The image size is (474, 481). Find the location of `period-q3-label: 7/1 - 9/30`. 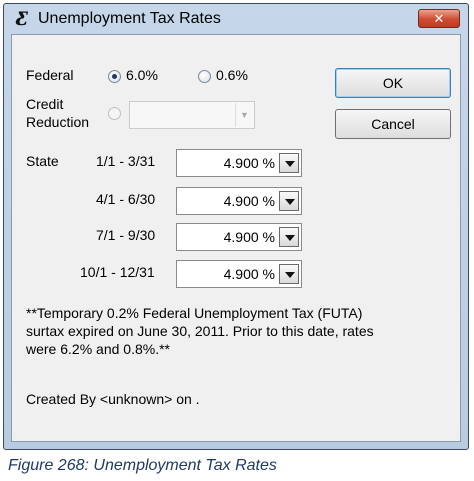

period-q3-label: 7/1 - 9/30 is located at coordinates (126, 235).